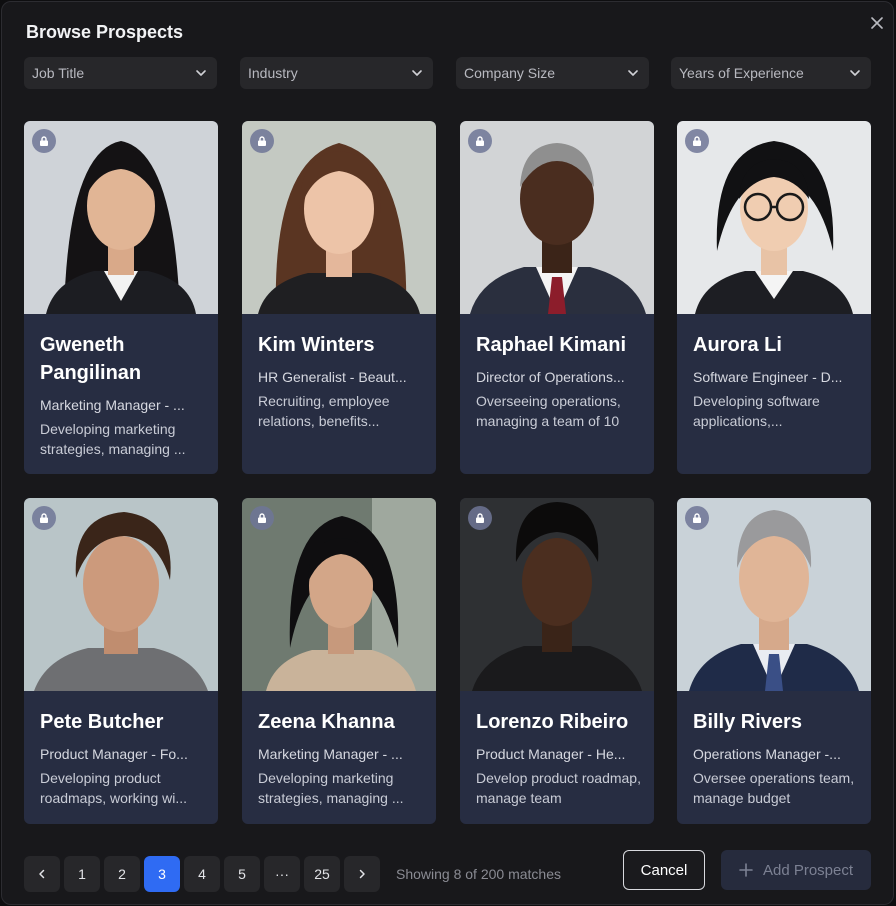 Image resolution: width=896 pixels, height=906 pixels. What do you see at coordinates (877, 23) in the screenshot?
I see `close-icon` at bounding box center [877, 23].